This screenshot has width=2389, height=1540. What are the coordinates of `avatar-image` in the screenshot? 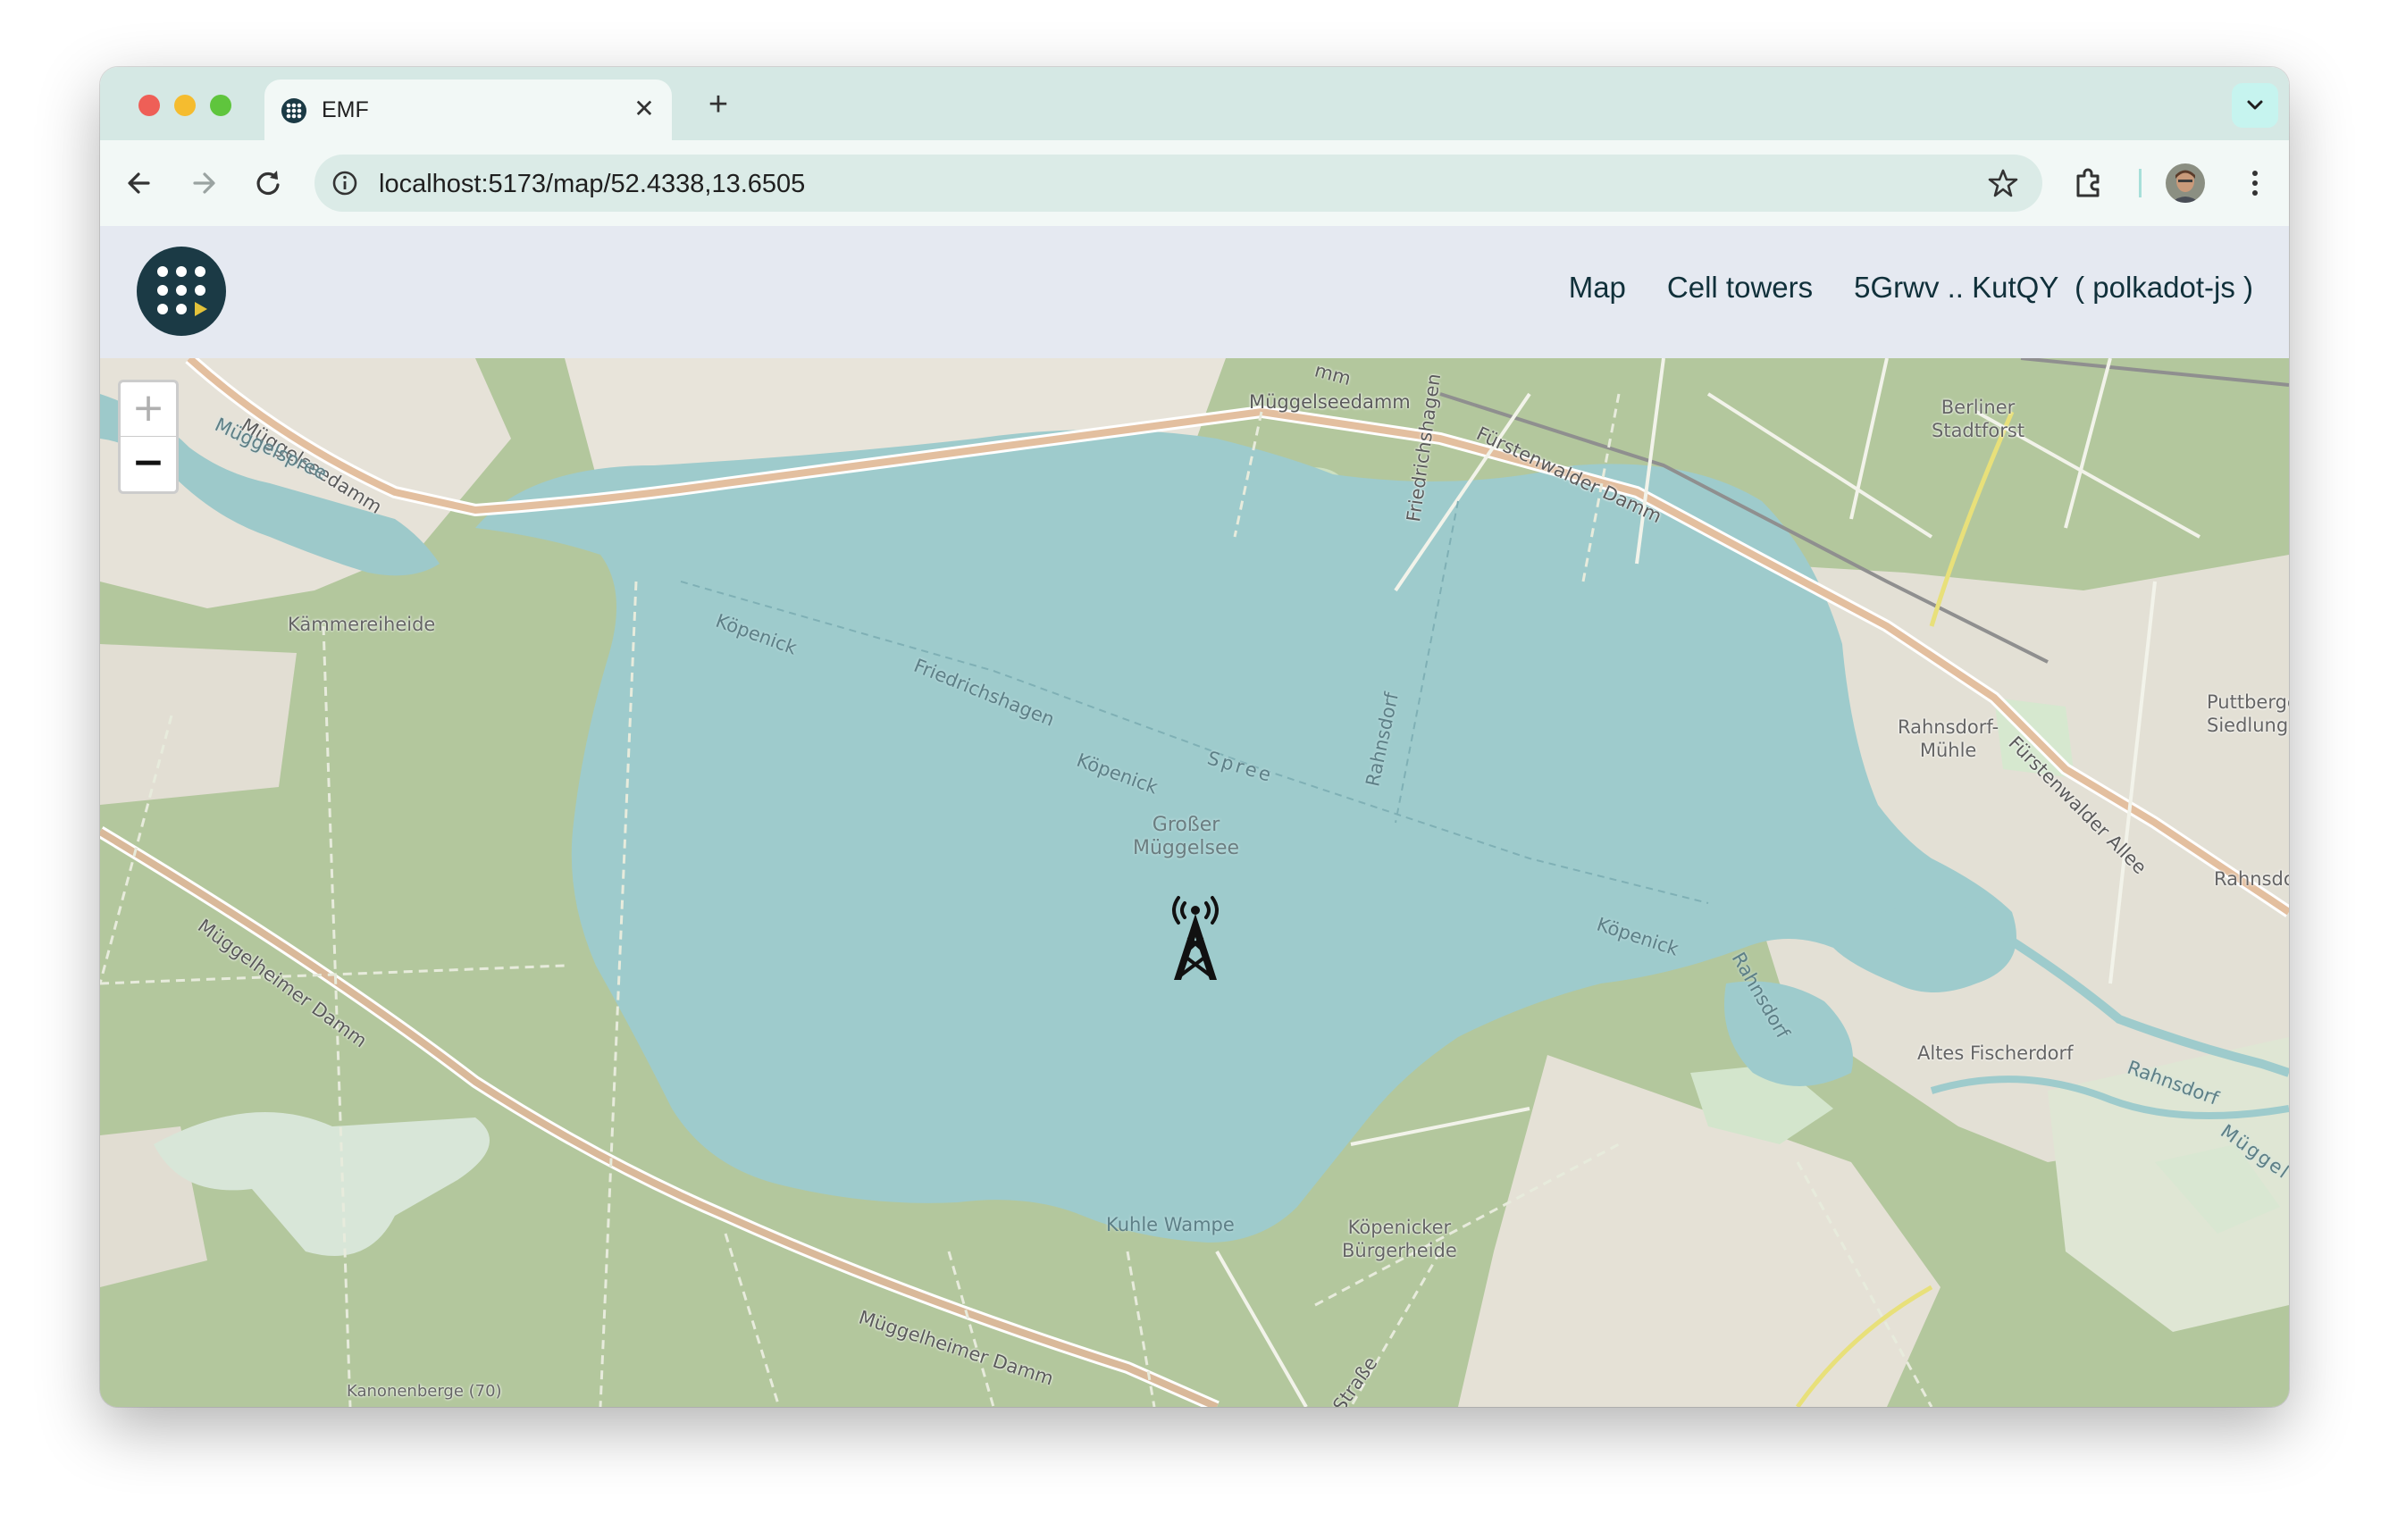 It's located at (2186, 183).